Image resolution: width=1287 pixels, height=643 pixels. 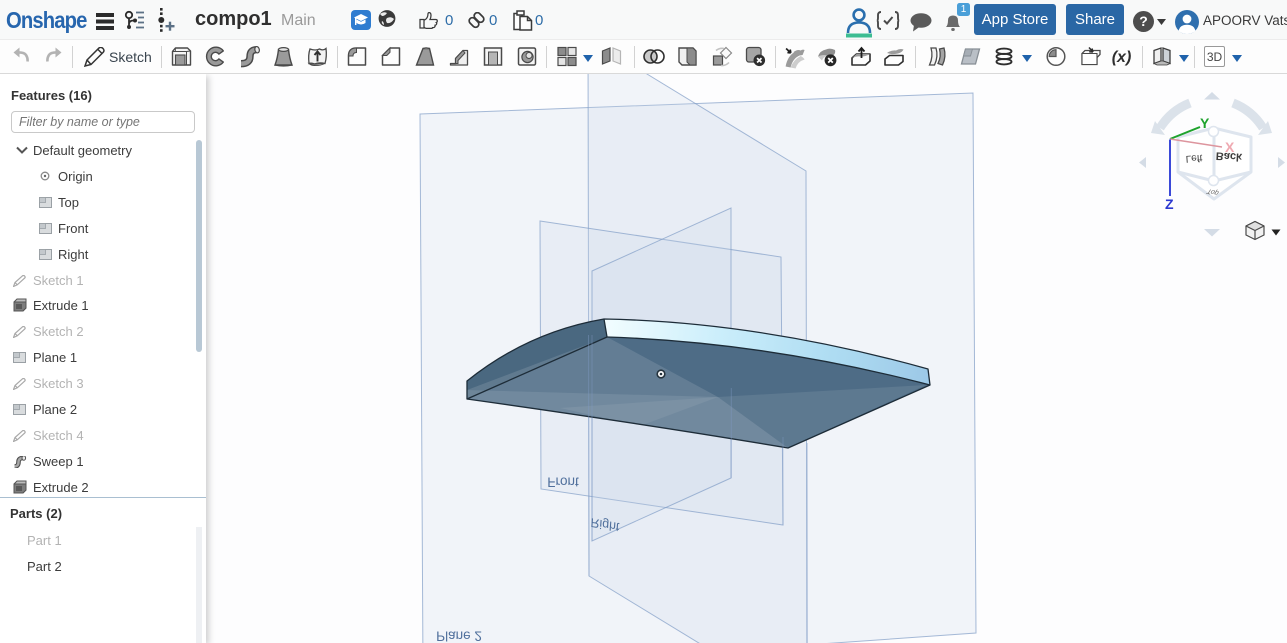 I want to click on svg-text: Left, so click(x=1194, y=158).